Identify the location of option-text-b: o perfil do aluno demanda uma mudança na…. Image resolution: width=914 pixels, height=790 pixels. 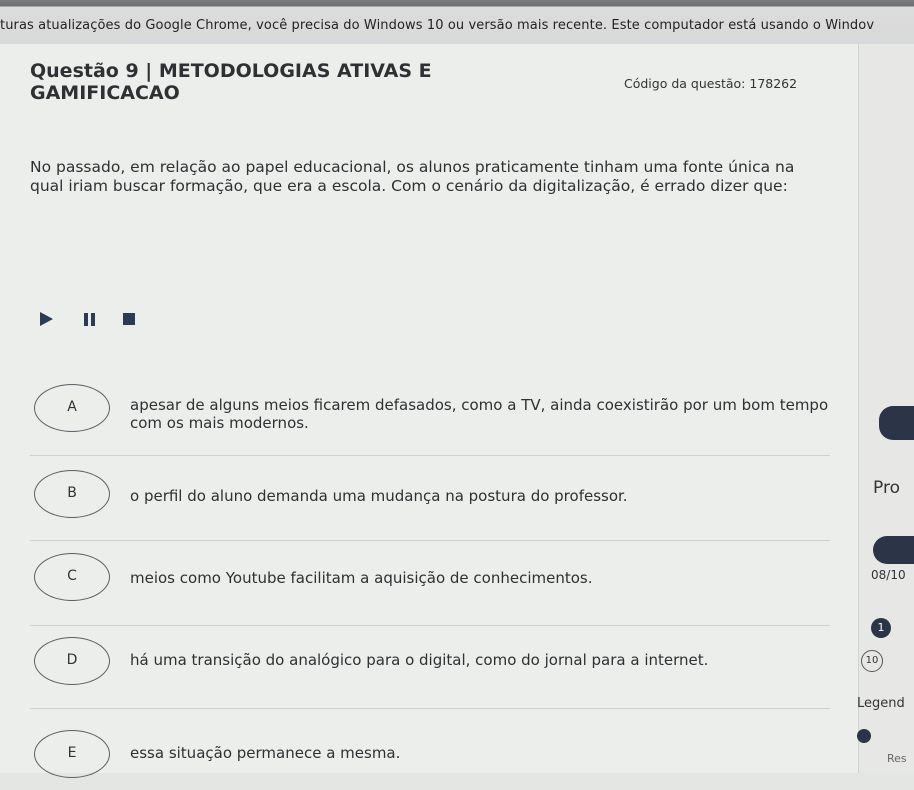
(480, 496).